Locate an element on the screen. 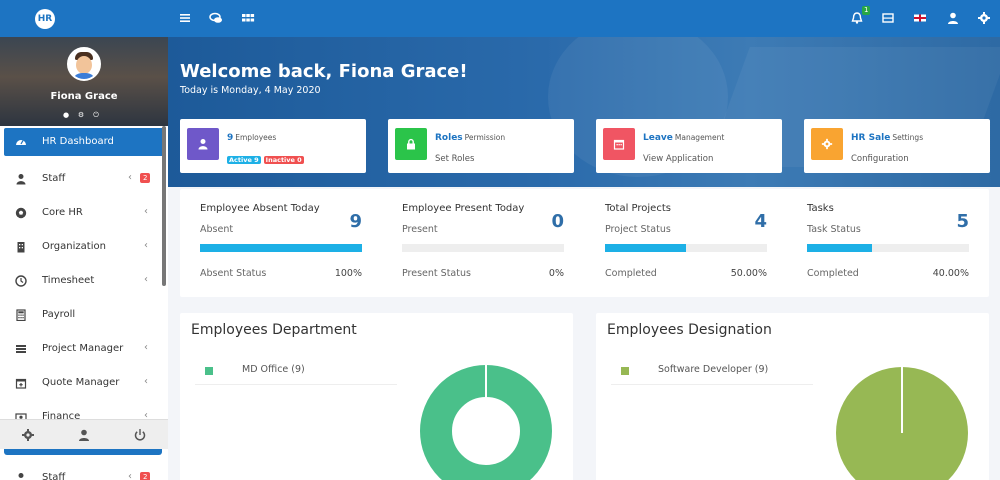 This screenshot has width=1000, height=480. stat-value: 5 is located at coordinates (962, 221).